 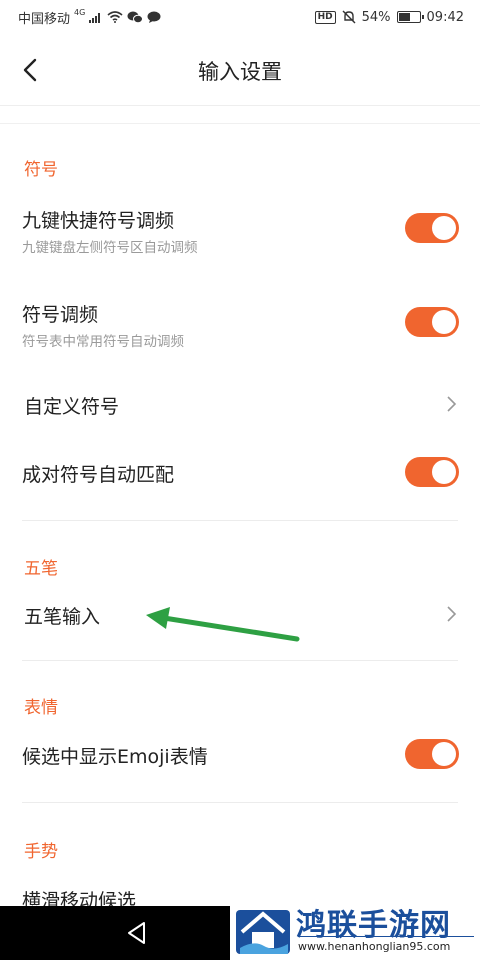 I want to click on system-nav-bar, so click(x=115, y=933).